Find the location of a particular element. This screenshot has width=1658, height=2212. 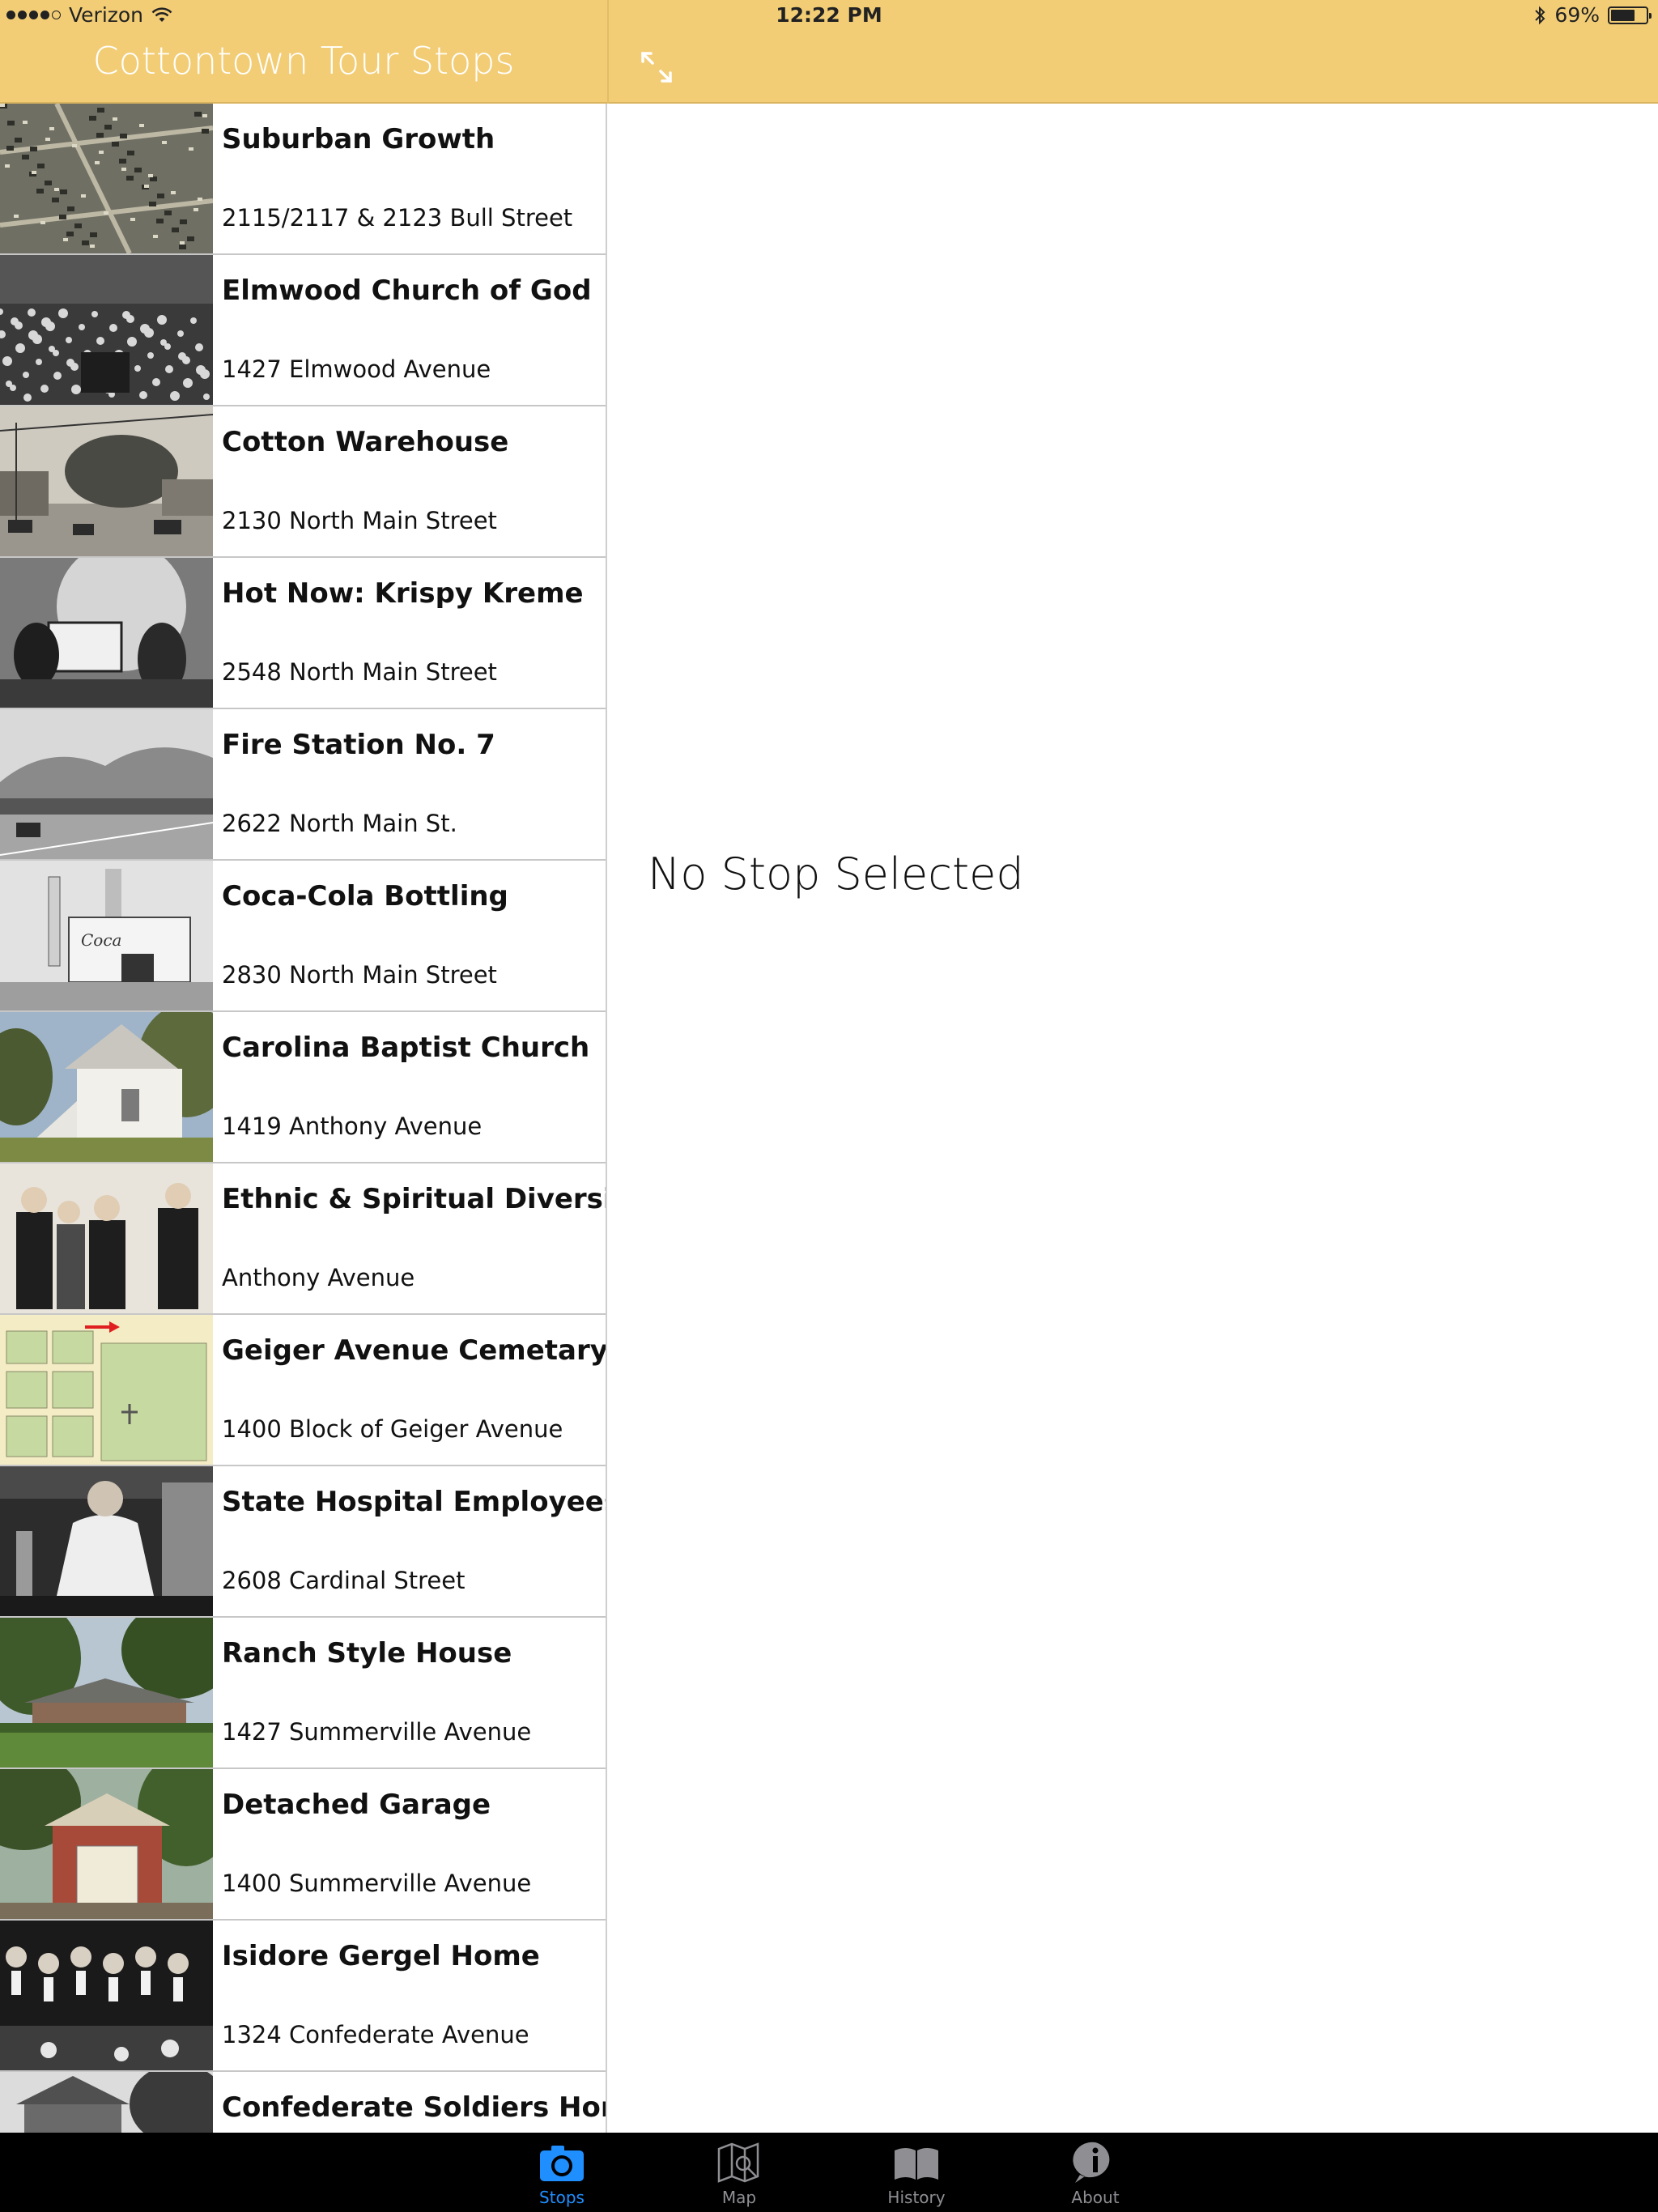

header-divider is located at coordinates (608, 52).